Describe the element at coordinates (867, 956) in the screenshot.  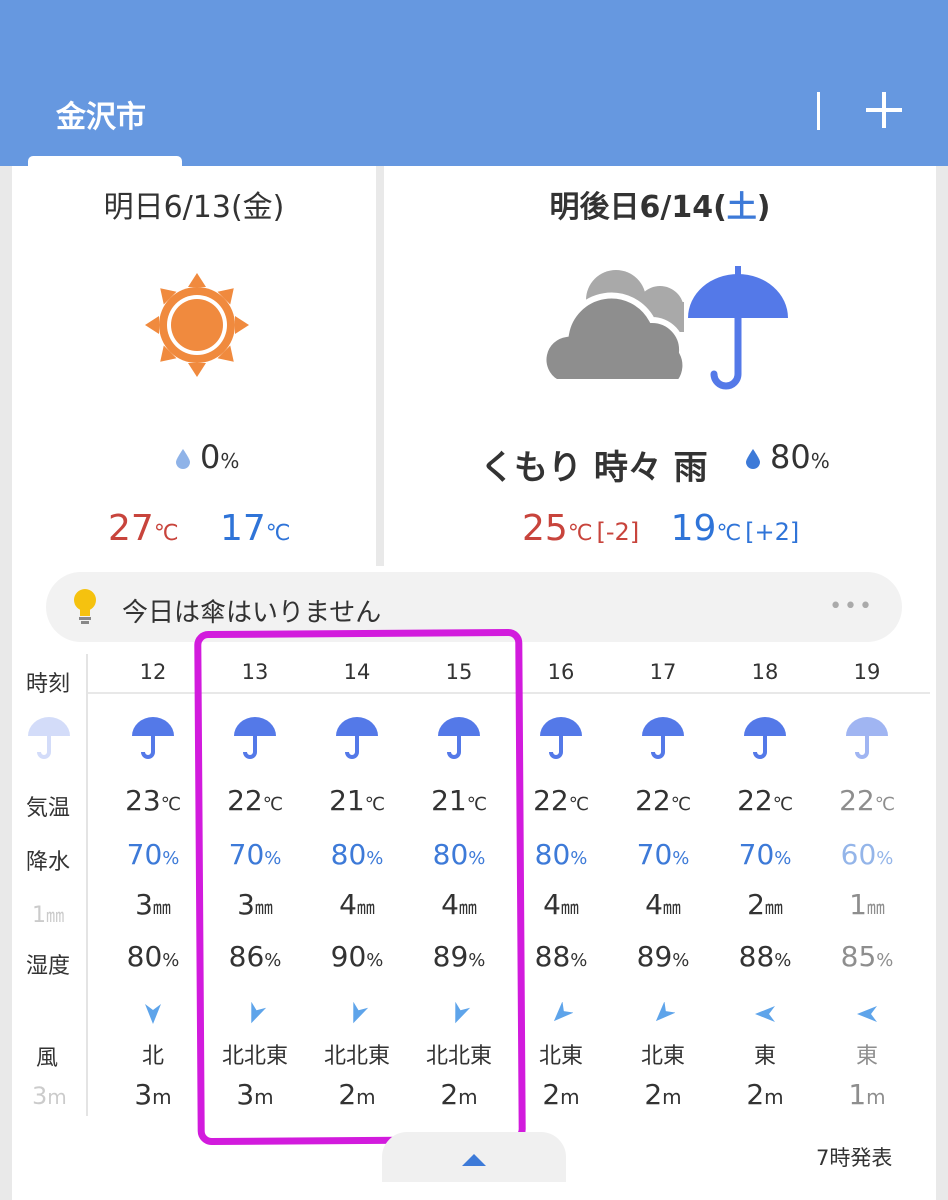
I see `humidity-value: 85%` at that location.